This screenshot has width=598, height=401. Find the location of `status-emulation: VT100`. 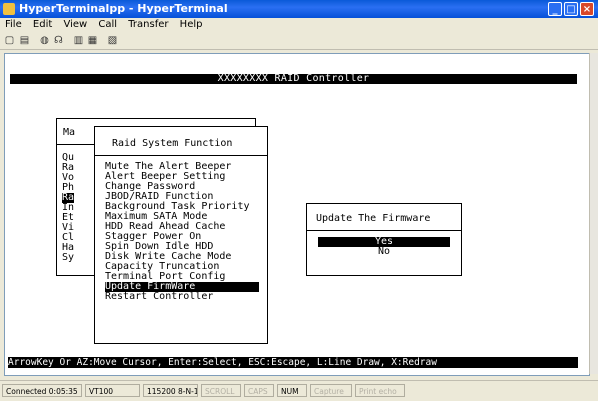

status-emulation: VT100 is located at coordinates (112, 390).